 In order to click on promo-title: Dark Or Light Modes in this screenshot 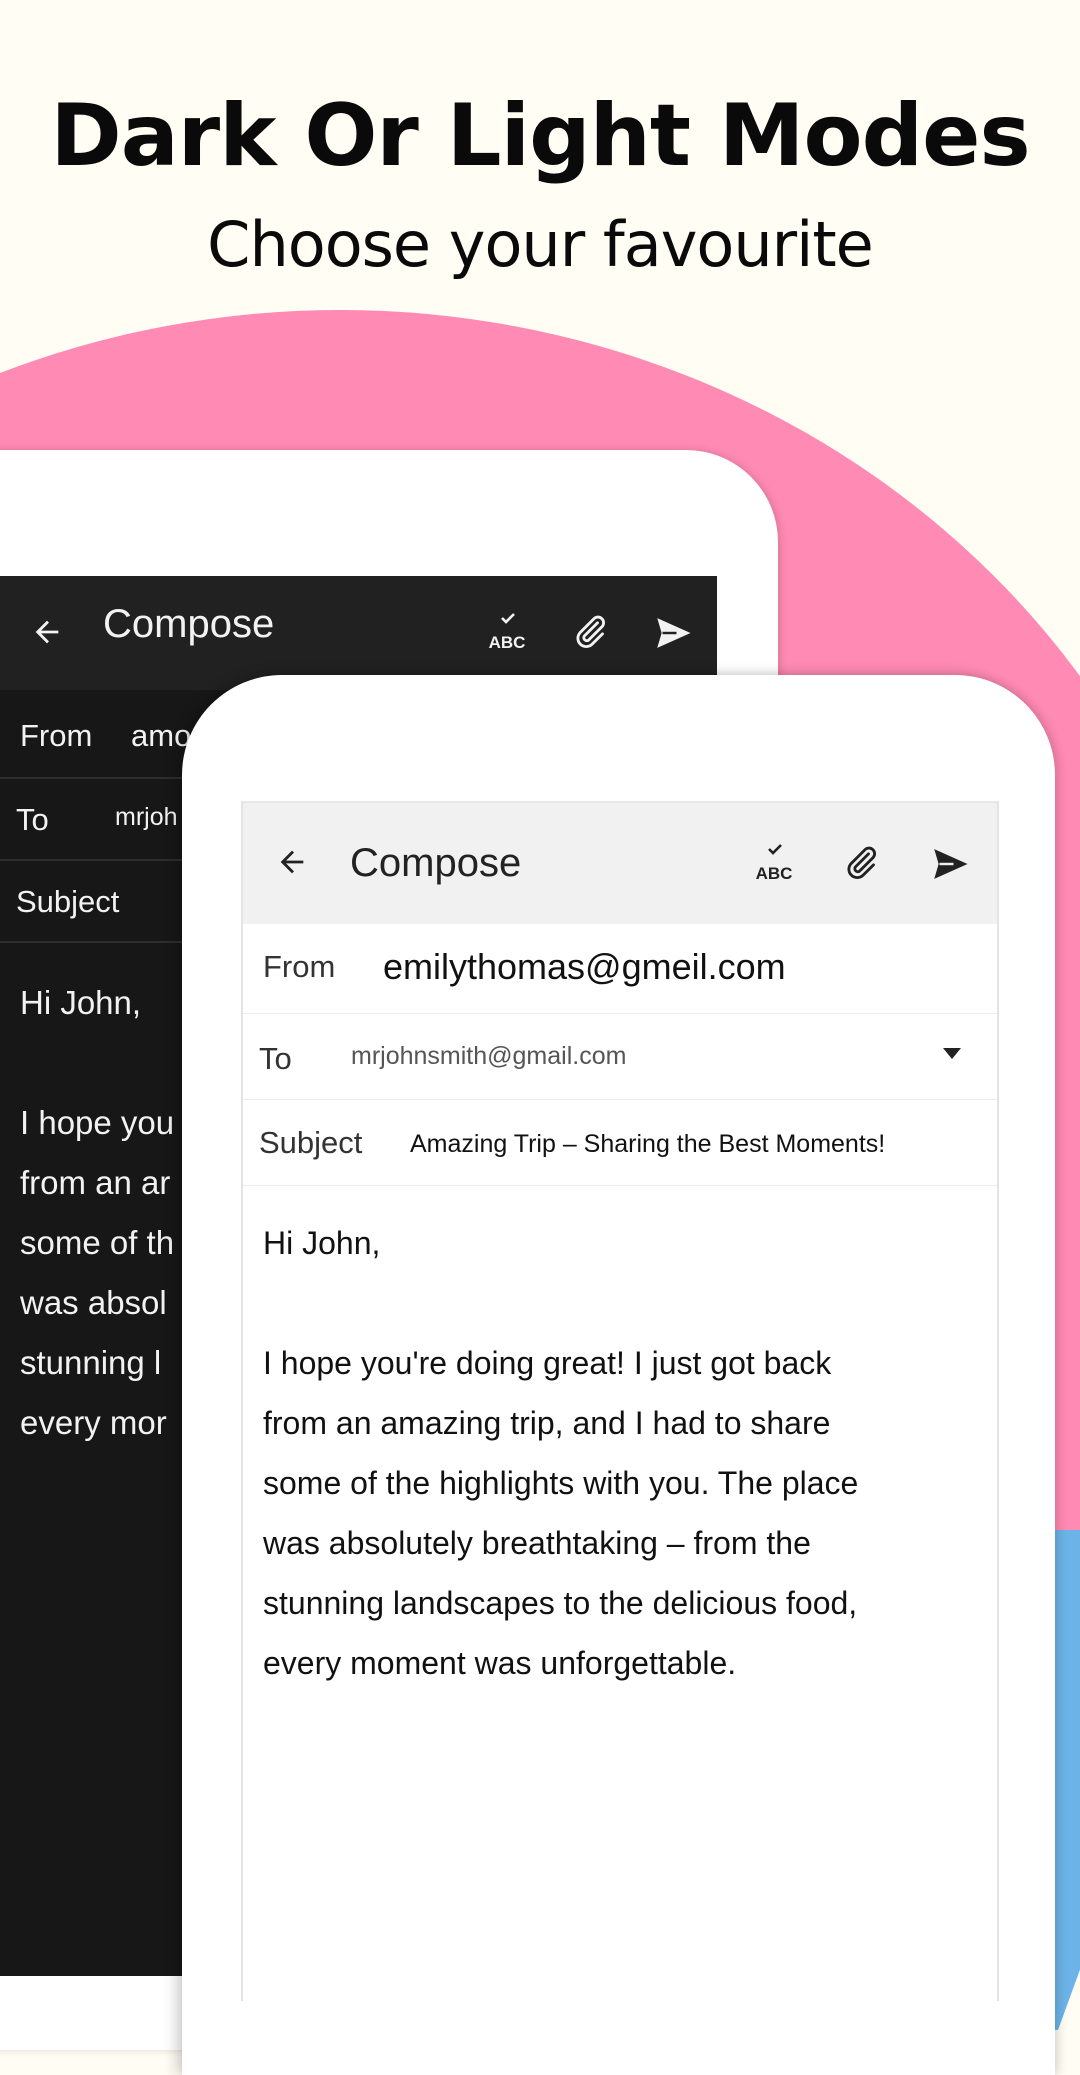, I will do `click(540, 136)`.